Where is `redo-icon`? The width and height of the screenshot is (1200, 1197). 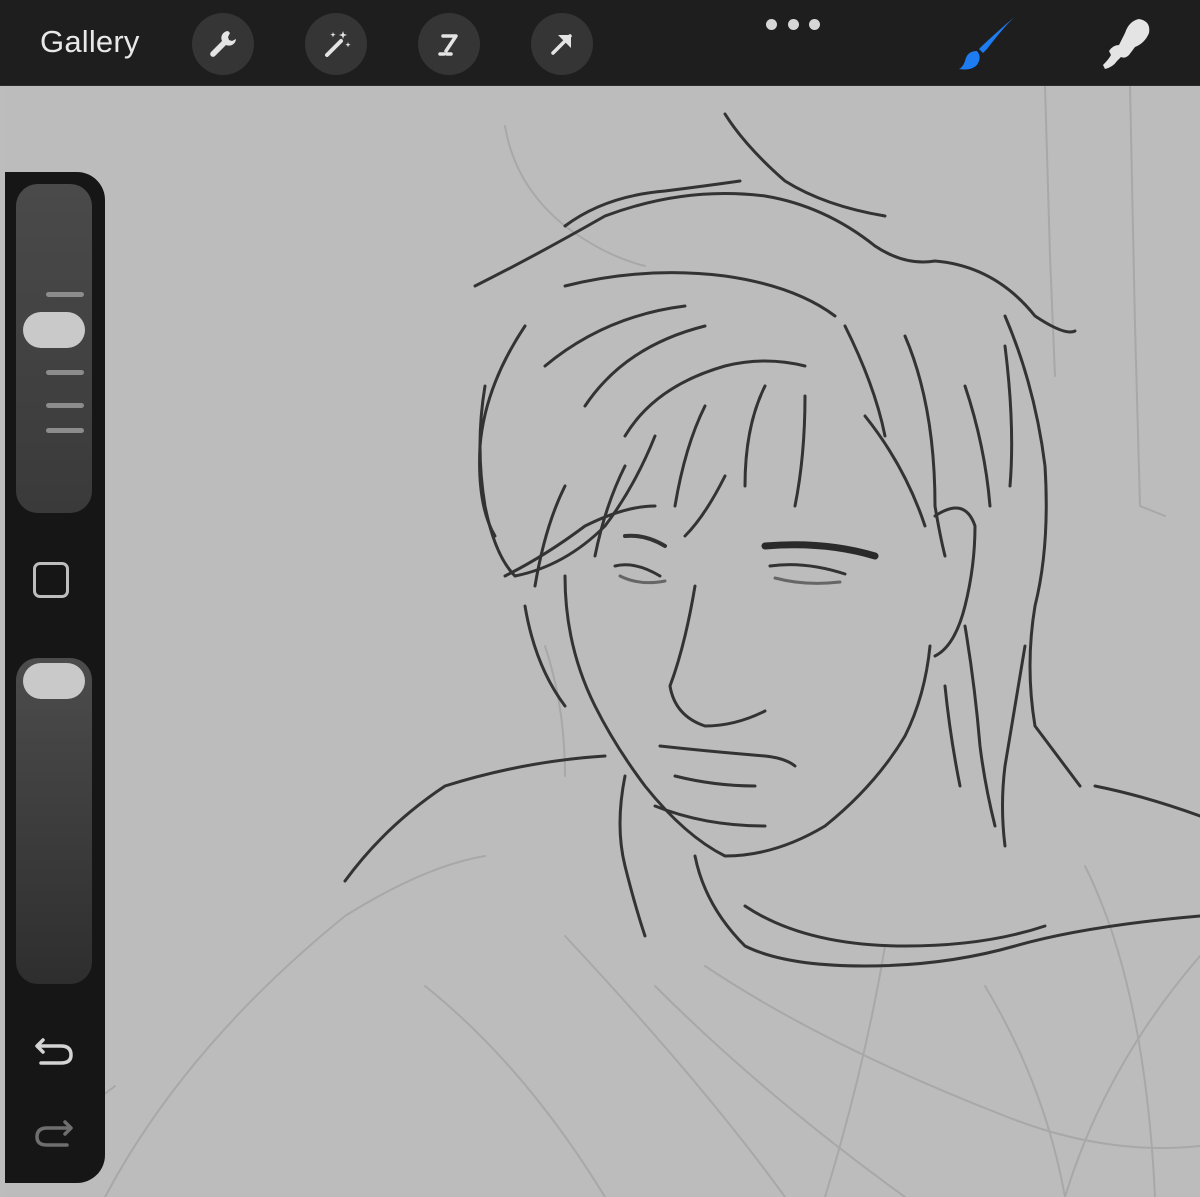
redo-icon is located at coordinates (54, 1133).